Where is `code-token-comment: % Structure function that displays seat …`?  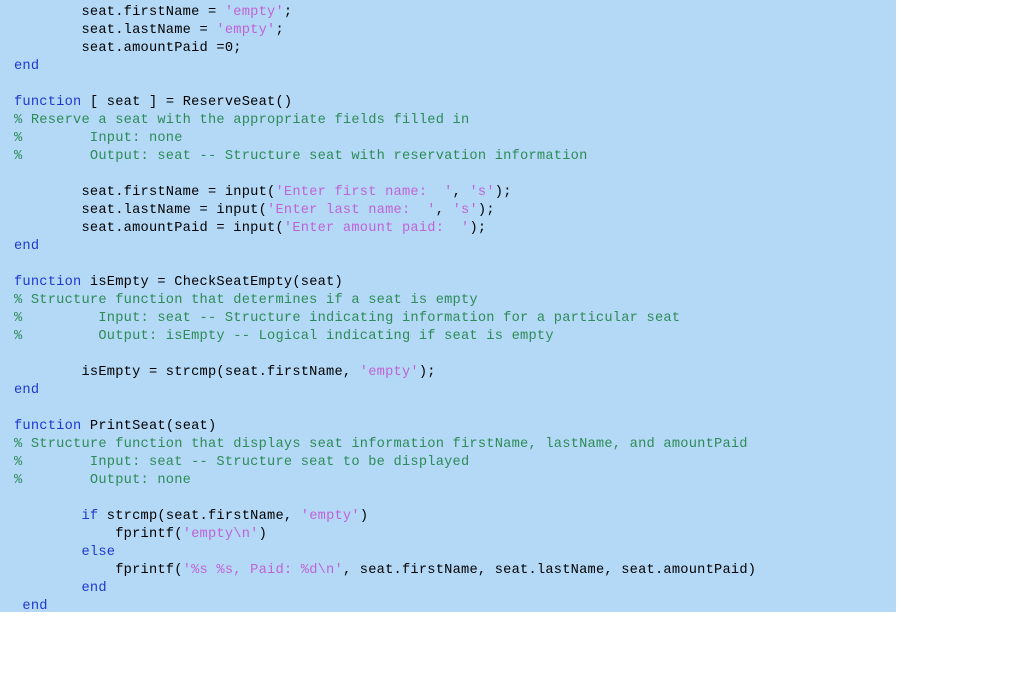 code-token-comment: % Structure function that displays seat … is located at coordinates (381, 444).